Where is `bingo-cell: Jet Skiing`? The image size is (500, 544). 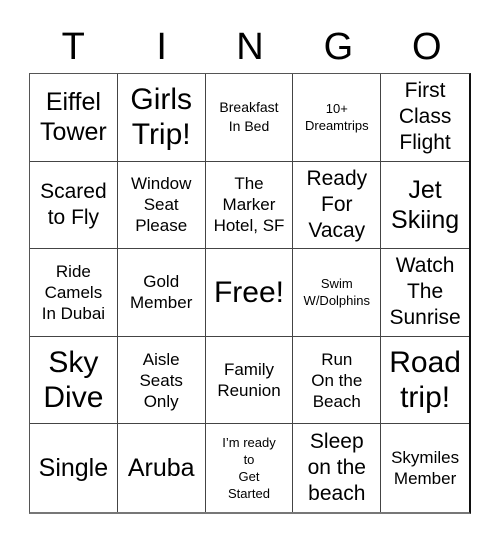
bingo-cell: Jet Skiing is located at coordinates (425, 206).